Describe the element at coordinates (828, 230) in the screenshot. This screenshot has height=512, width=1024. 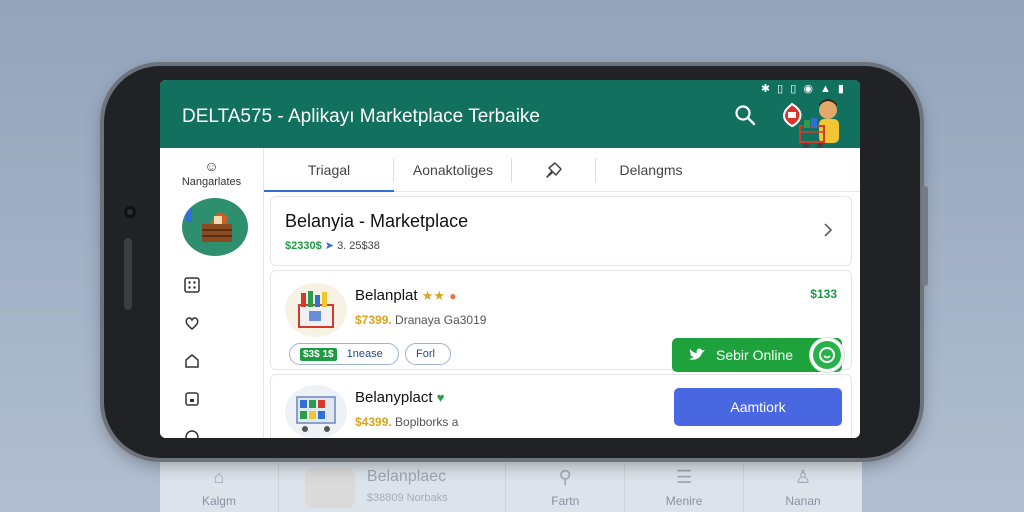
I see `chevron-right-icon` at that location.